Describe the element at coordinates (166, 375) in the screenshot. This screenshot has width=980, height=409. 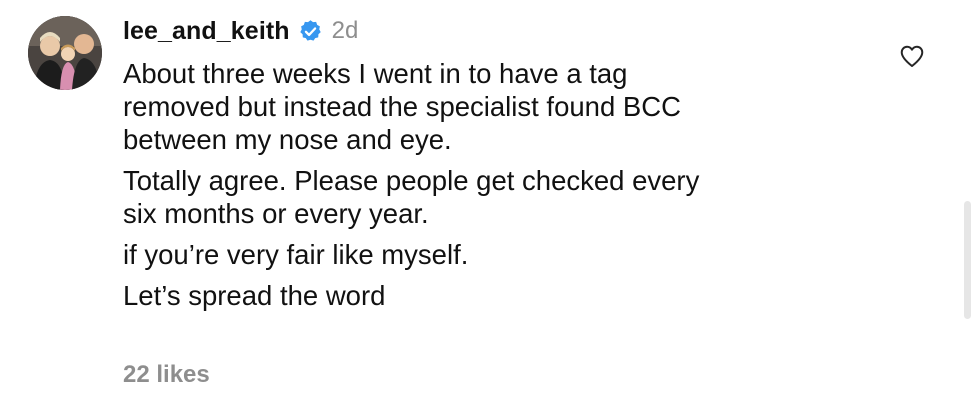
I see `likes-count-link: 22 likes` at that location.